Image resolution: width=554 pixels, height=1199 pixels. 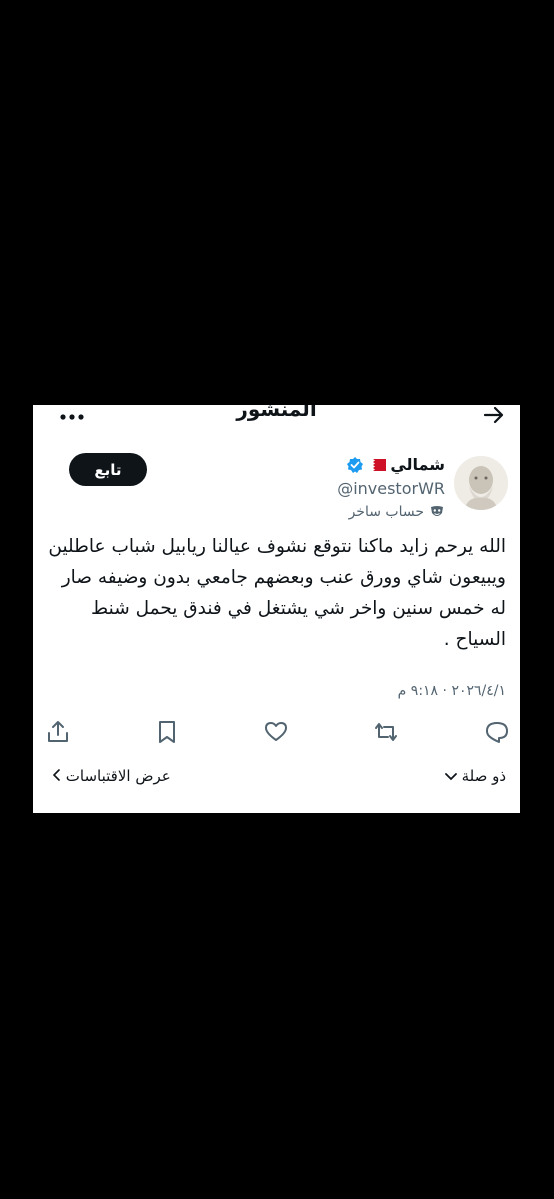 I want to click on bookmark-icon, so click(x=167, y=732).